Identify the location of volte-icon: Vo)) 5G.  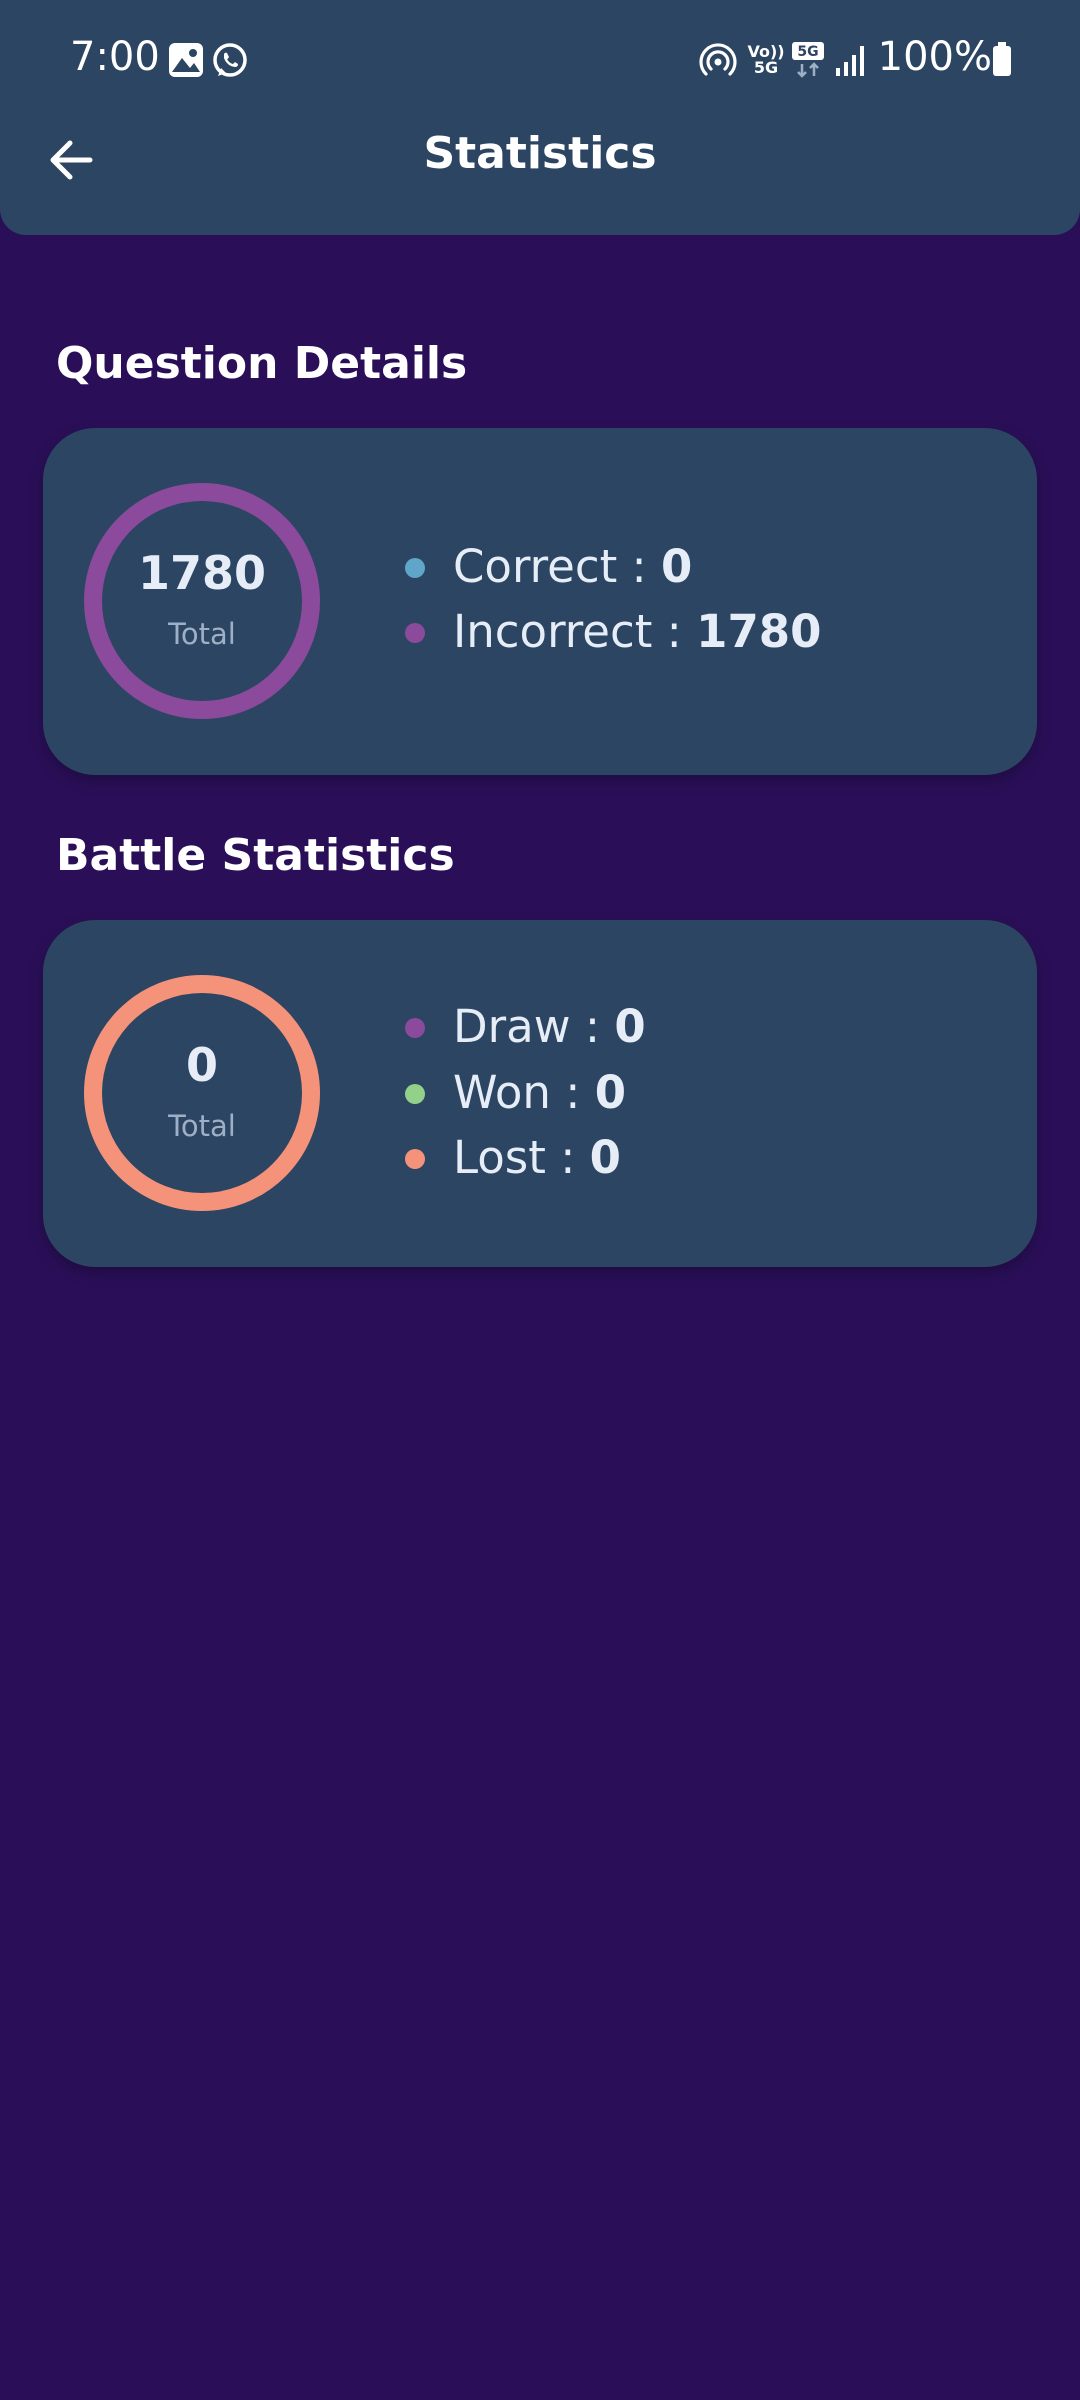
(766, 59).